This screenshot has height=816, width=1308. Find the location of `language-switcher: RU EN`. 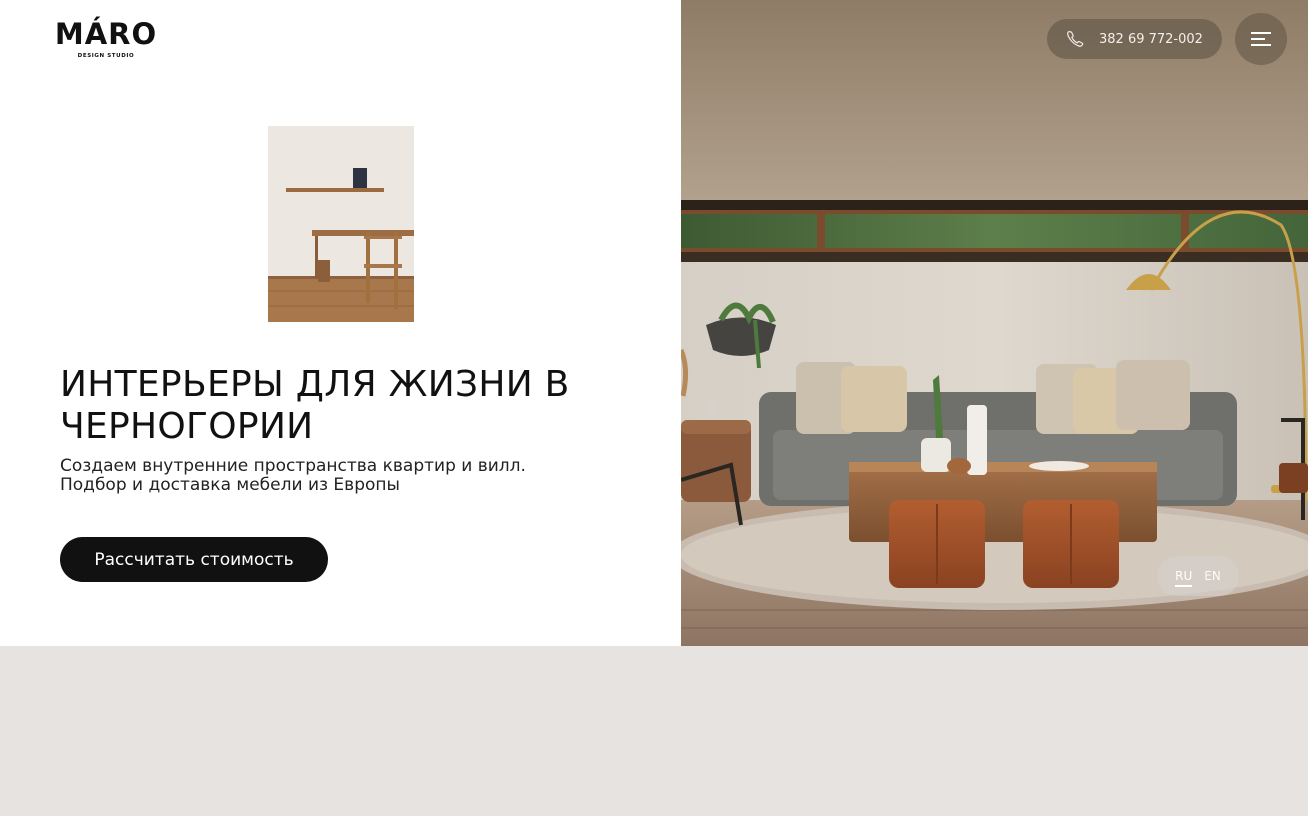

language-switcher: RU EN is located at coordinates (1198, 576).